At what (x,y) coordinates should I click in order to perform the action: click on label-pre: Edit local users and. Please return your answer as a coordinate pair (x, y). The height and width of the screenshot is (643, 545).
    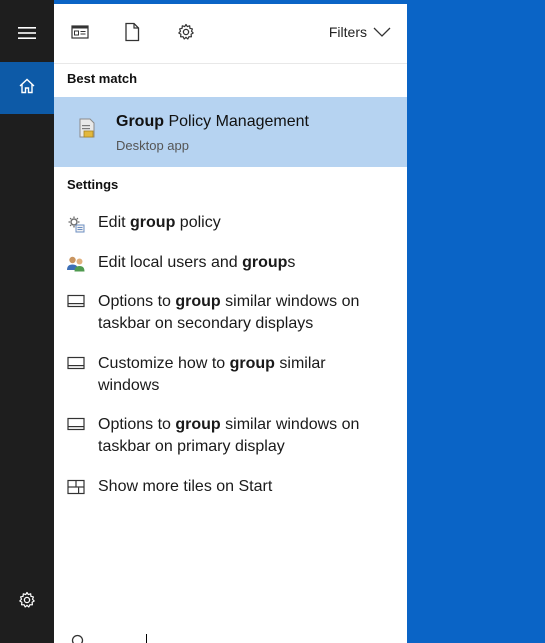
    Looking at the image, I should click on (170, 262).